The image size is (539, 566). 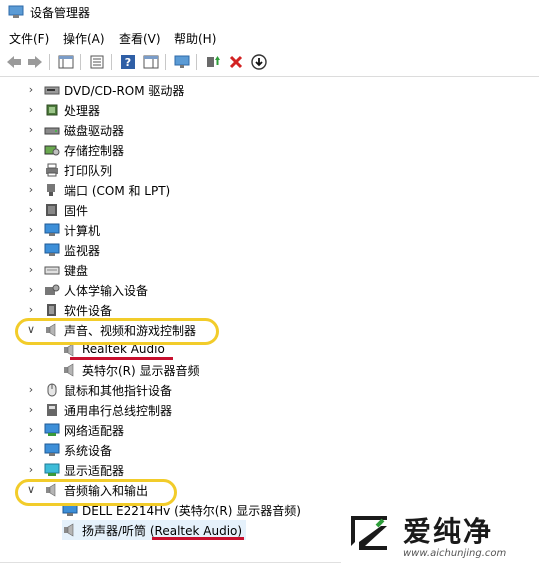 I want to click on tree-item-label: 打印队列, so click(x=88, y=171).